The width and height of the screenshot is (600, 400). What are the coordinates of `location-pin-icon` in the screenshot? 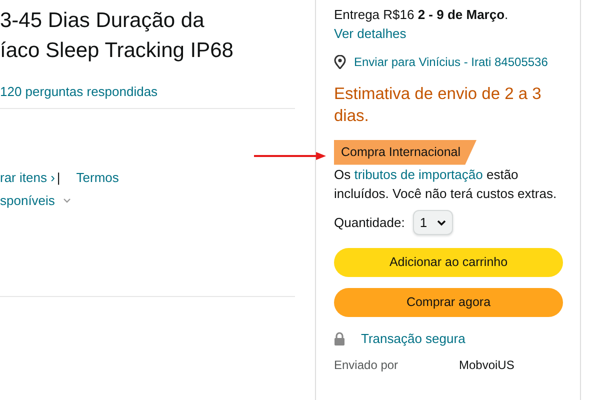 It's located at (340, 62).